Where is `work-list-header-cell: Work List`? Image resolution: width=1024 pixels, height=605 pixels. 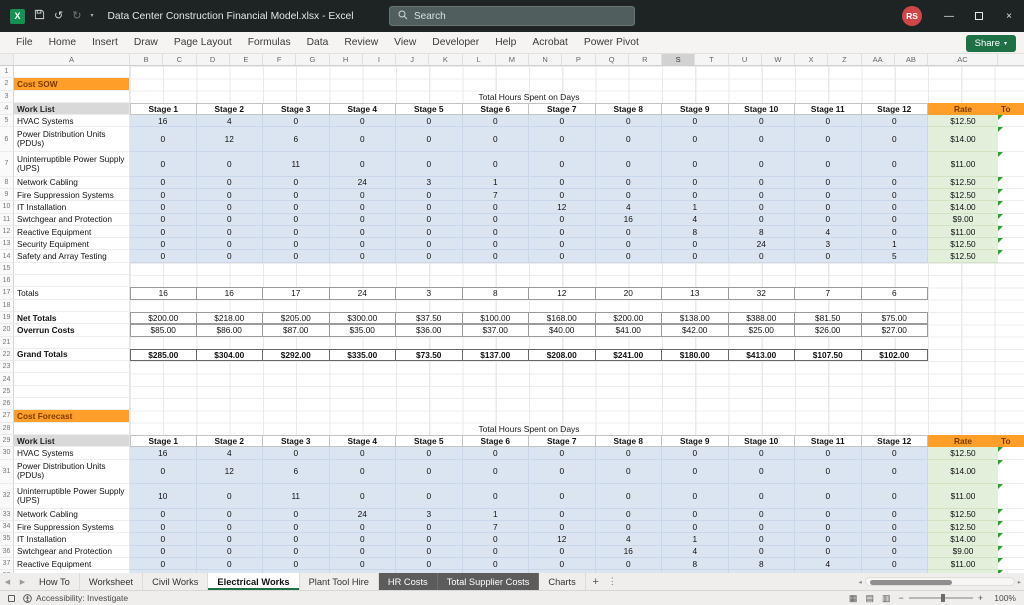 work-list-header-cell: Work List is located at coordinates (72, 109).